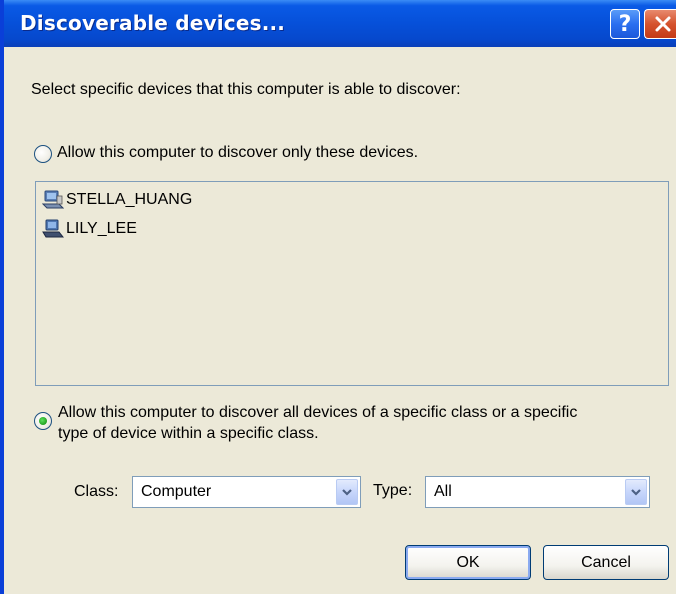  I want to click on list-item: LILY_LEE, so click(89, 229).